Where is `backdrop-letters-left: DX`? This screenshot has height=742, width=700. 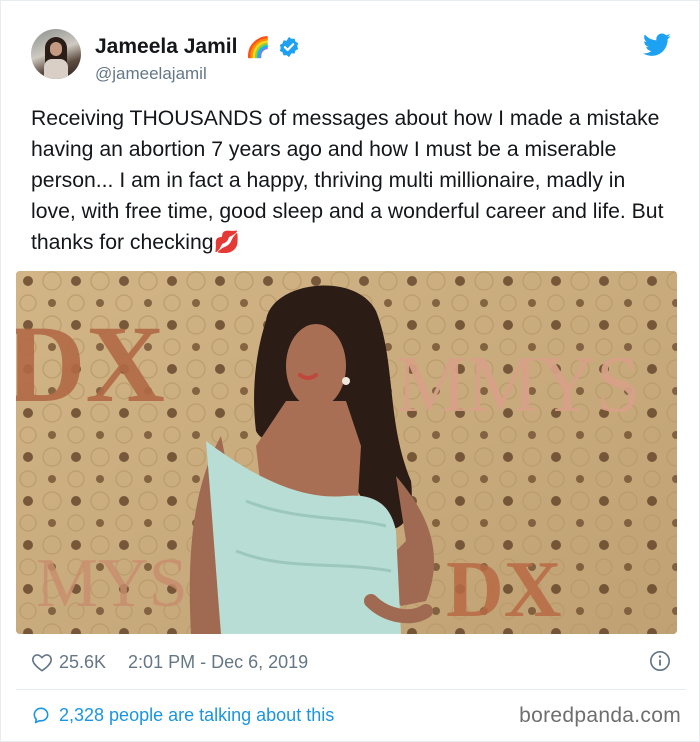
backdrop-letters-left: DX is located at coordinates (90, 364).